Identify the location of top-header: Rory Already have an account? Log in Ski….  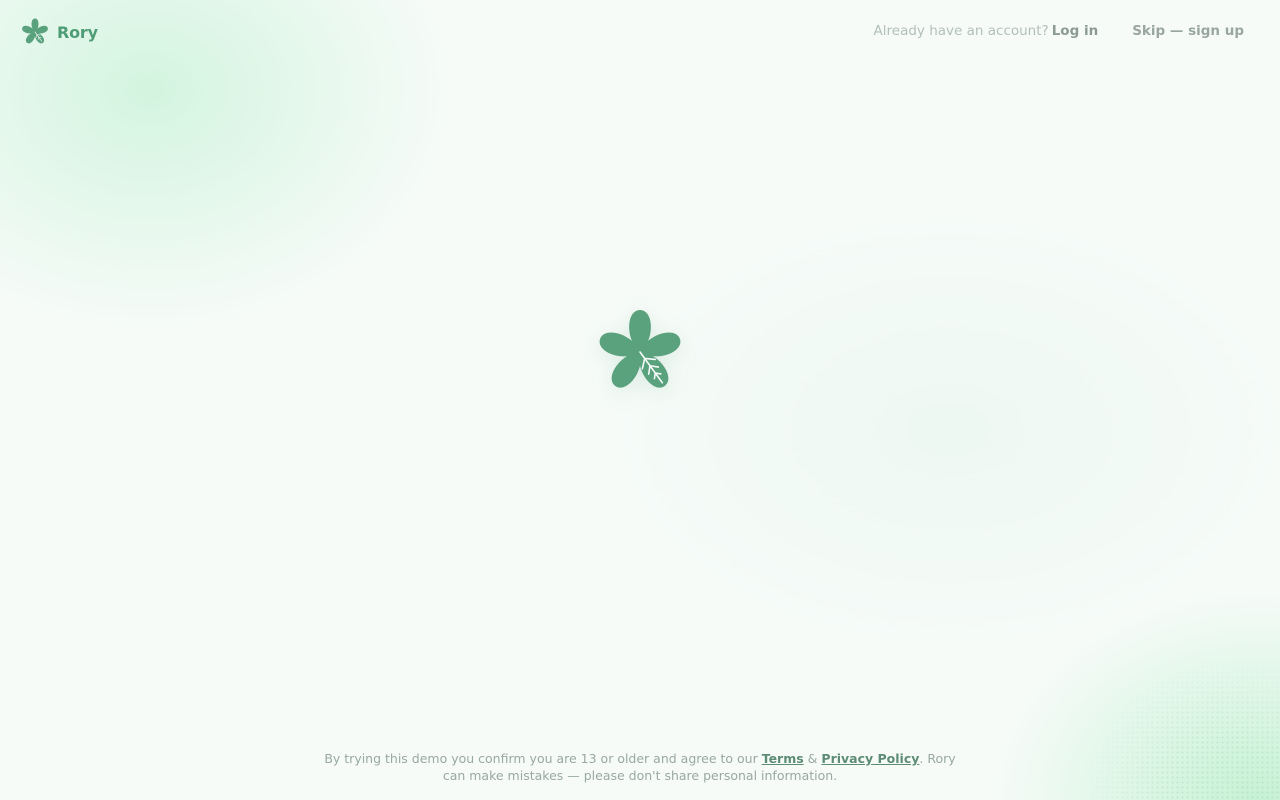
(640, 32).